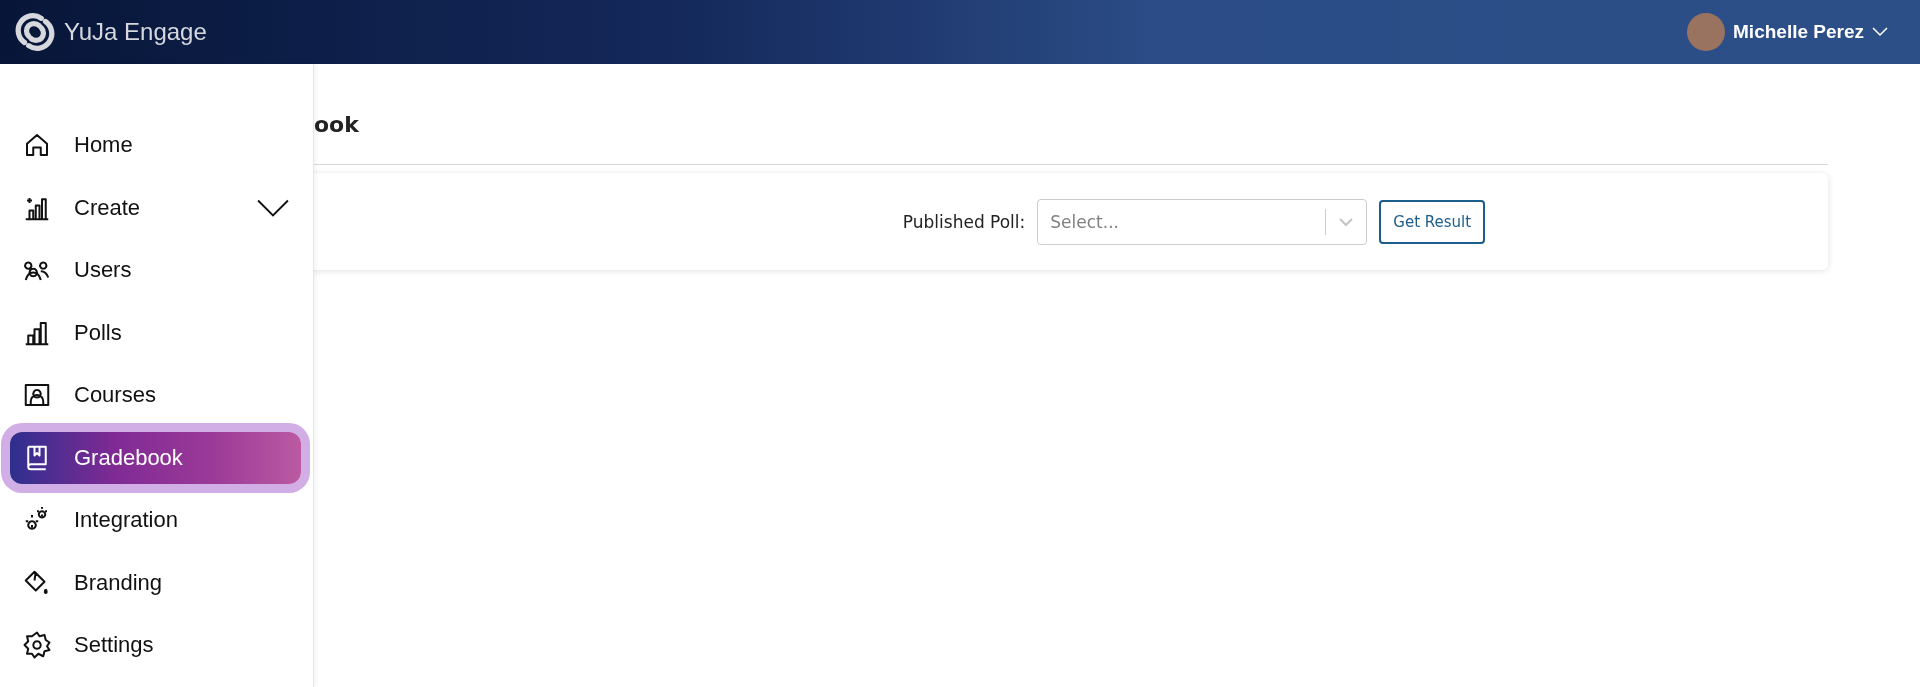 The width and height of the screenshot is (1920, 687). What do you see at coordinates (155, 207) in the screenshot?
I see `sidebar-item: Create` at bounding box center [155, 207].